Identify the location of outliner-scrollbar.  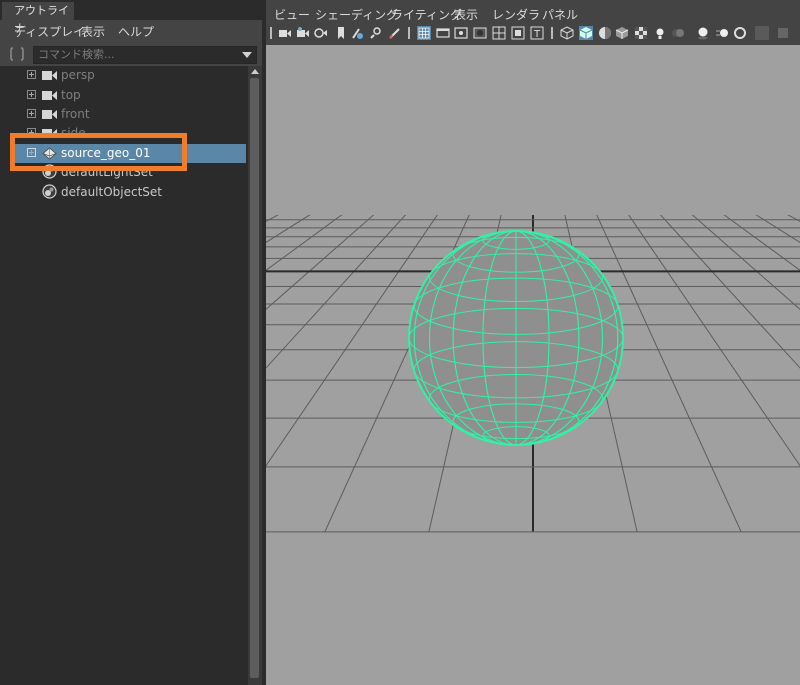
(255, 375).